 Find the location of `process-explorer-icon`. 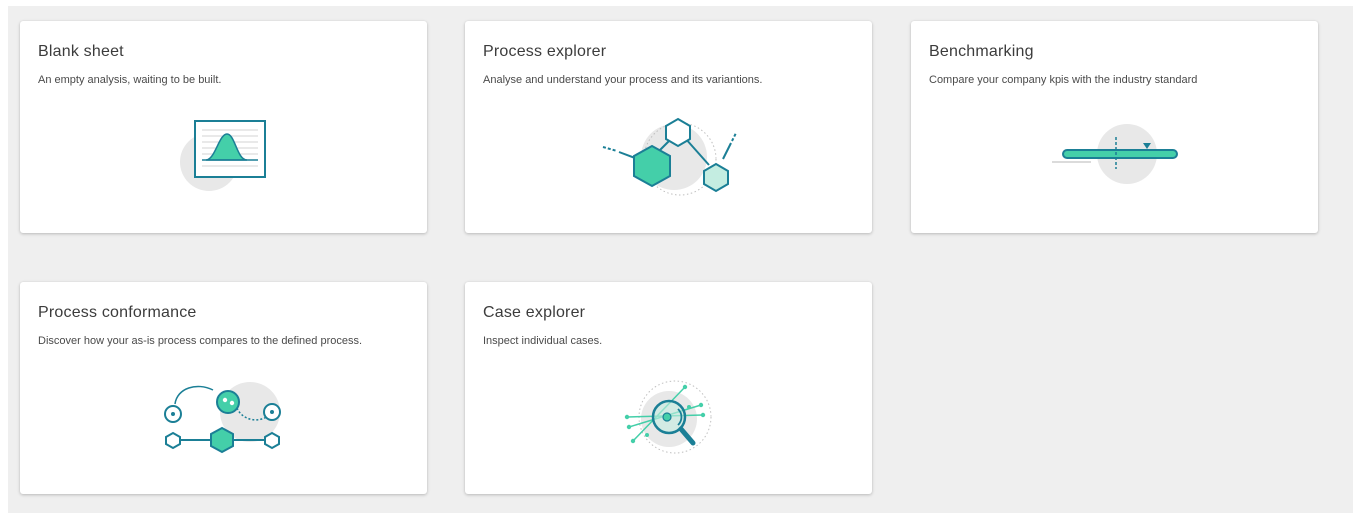

process-explorer-icon is located at coordinates (669, 156).